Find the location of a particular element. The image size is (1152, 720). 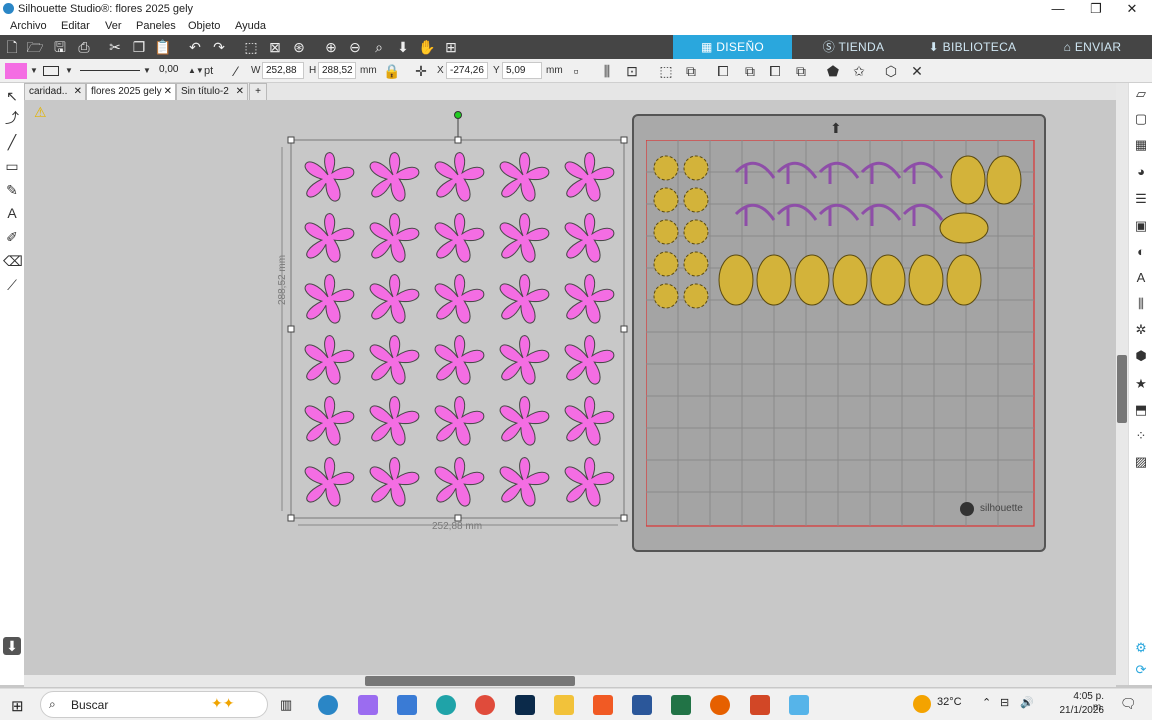

fill-panel-icon: ◕ is located at coordinates (1141, 172).